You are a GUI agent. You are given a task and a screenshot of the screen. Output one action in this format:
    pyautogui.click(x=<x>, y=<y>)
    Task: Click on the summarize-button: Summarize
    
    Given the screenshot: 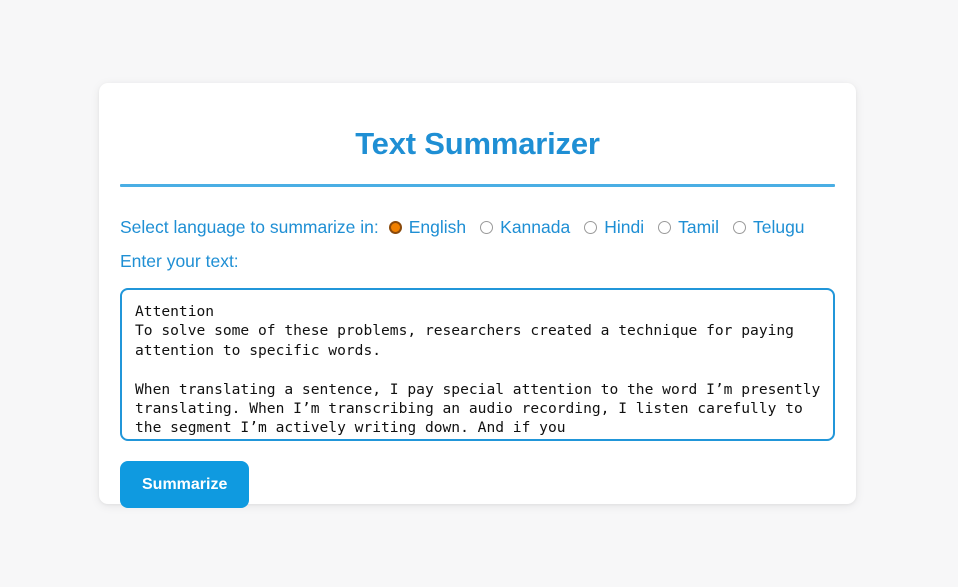 What is the action you would take?
    pyautogui.click(x=185, y=484)
    